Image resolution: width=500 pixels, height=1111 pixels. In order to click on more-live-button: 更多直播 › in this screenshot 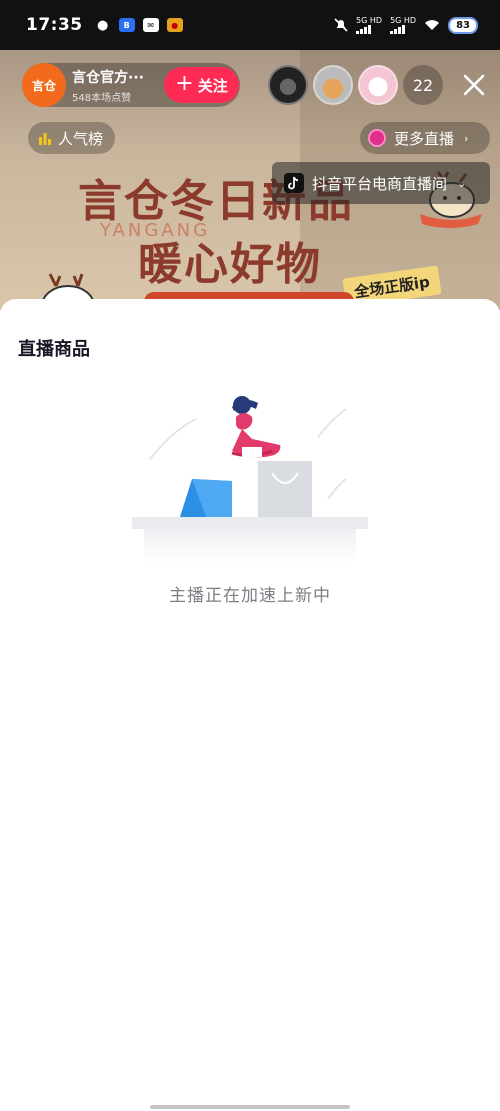, I will do `click(425, 138)`.